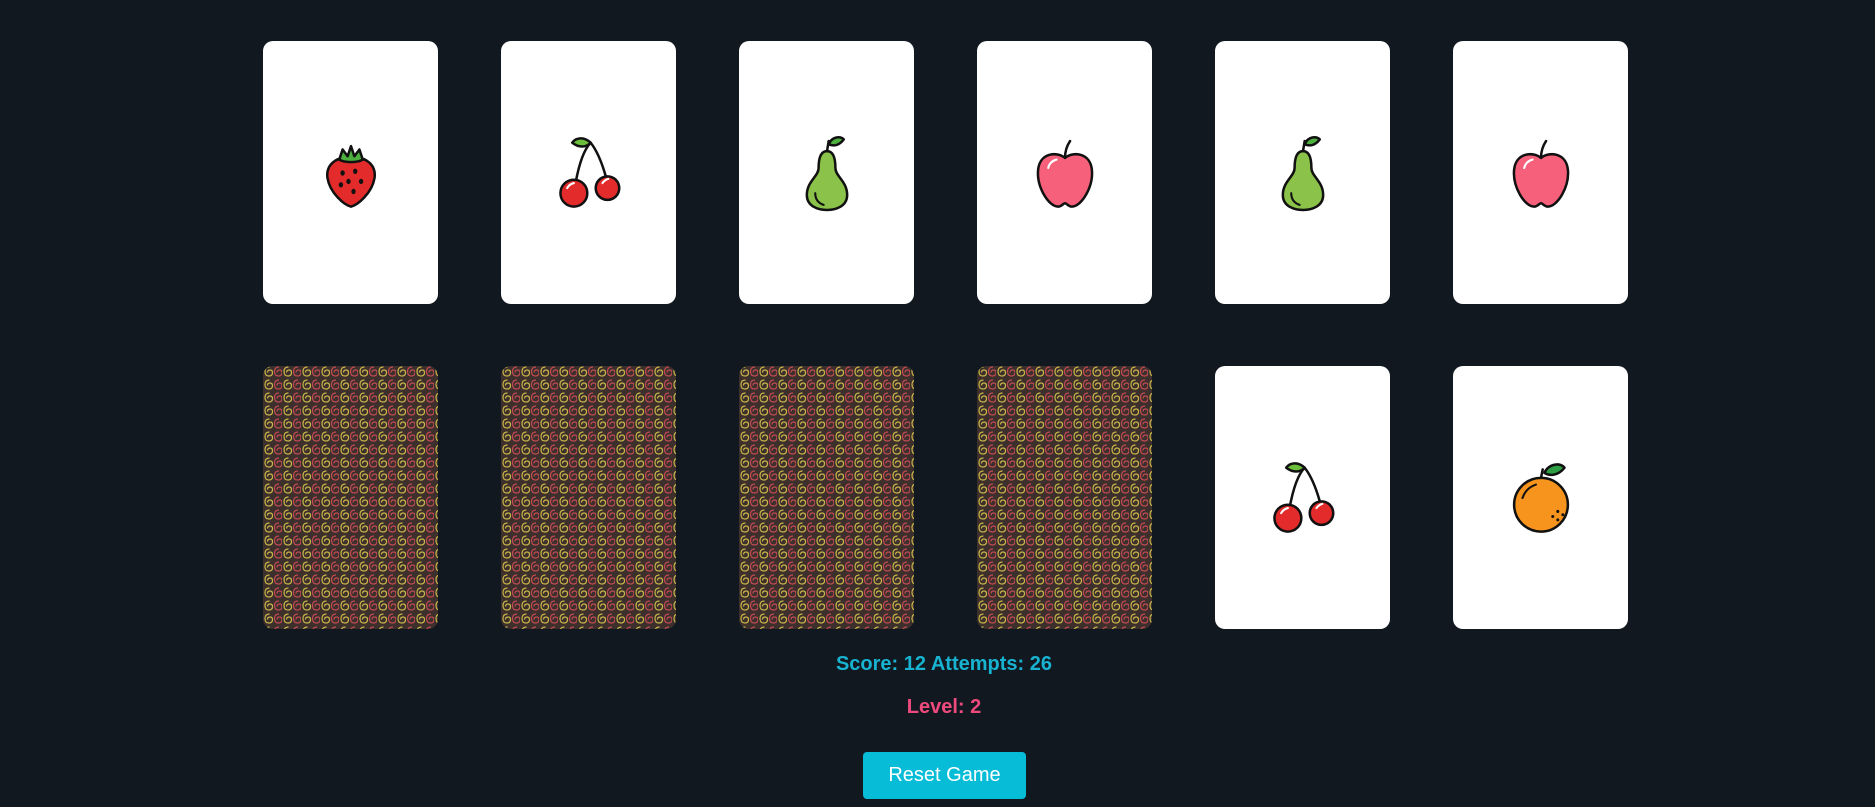  I want to click on score-value: 12, so click(915, 664).